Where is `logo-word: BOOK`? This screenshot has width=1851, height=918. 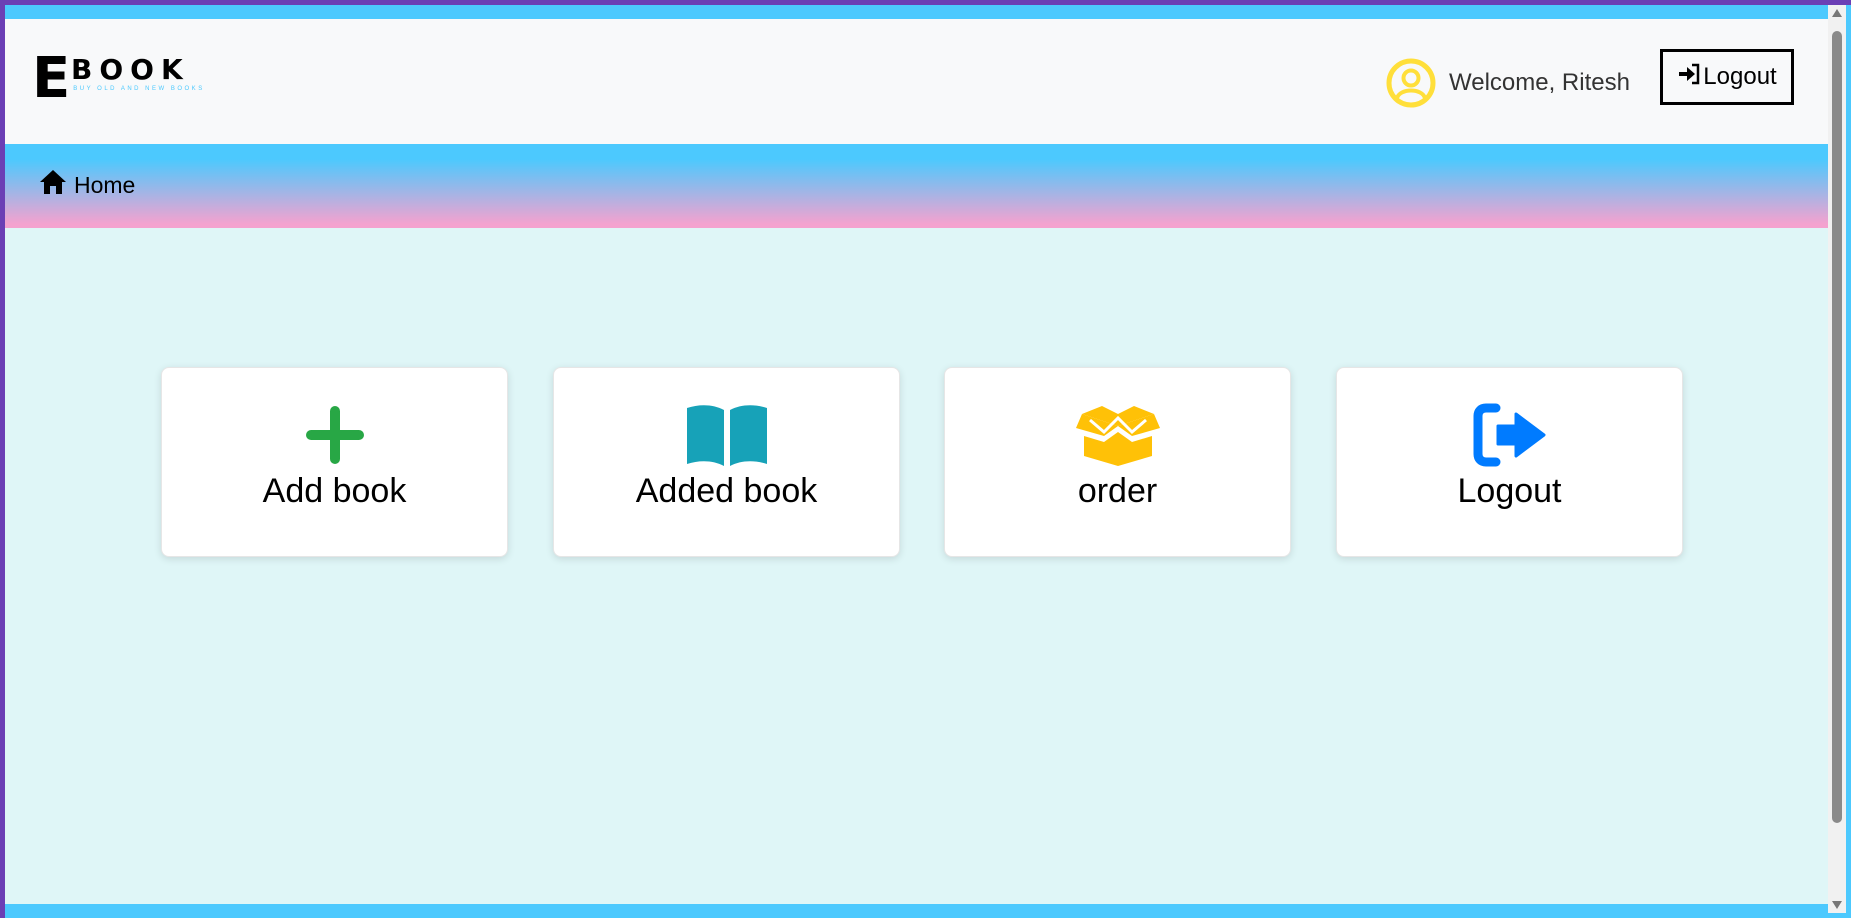
logo-word: BOOK is located at coordinates (130, 69).